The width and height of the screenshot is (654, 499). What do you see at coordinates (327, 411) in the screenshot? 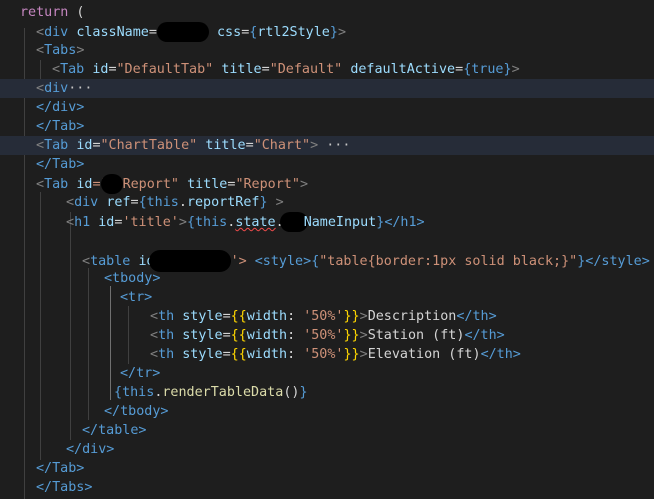
I see `code-line-22: </tbody>` at bounding box center [327, 411].